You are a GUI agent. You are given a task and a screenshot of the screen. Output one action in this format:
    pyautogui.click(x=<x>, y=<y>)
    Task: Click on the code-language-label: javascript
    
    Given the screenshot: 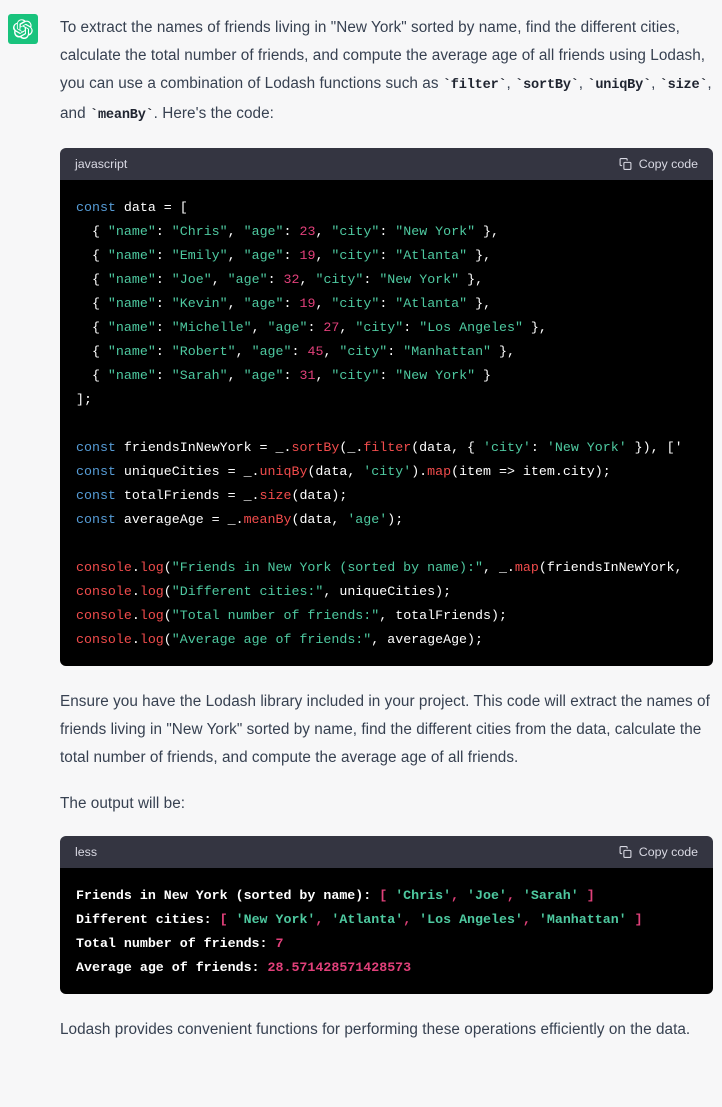 What is the action you would take?
    pyautogui.click(x=101, y=164)
    